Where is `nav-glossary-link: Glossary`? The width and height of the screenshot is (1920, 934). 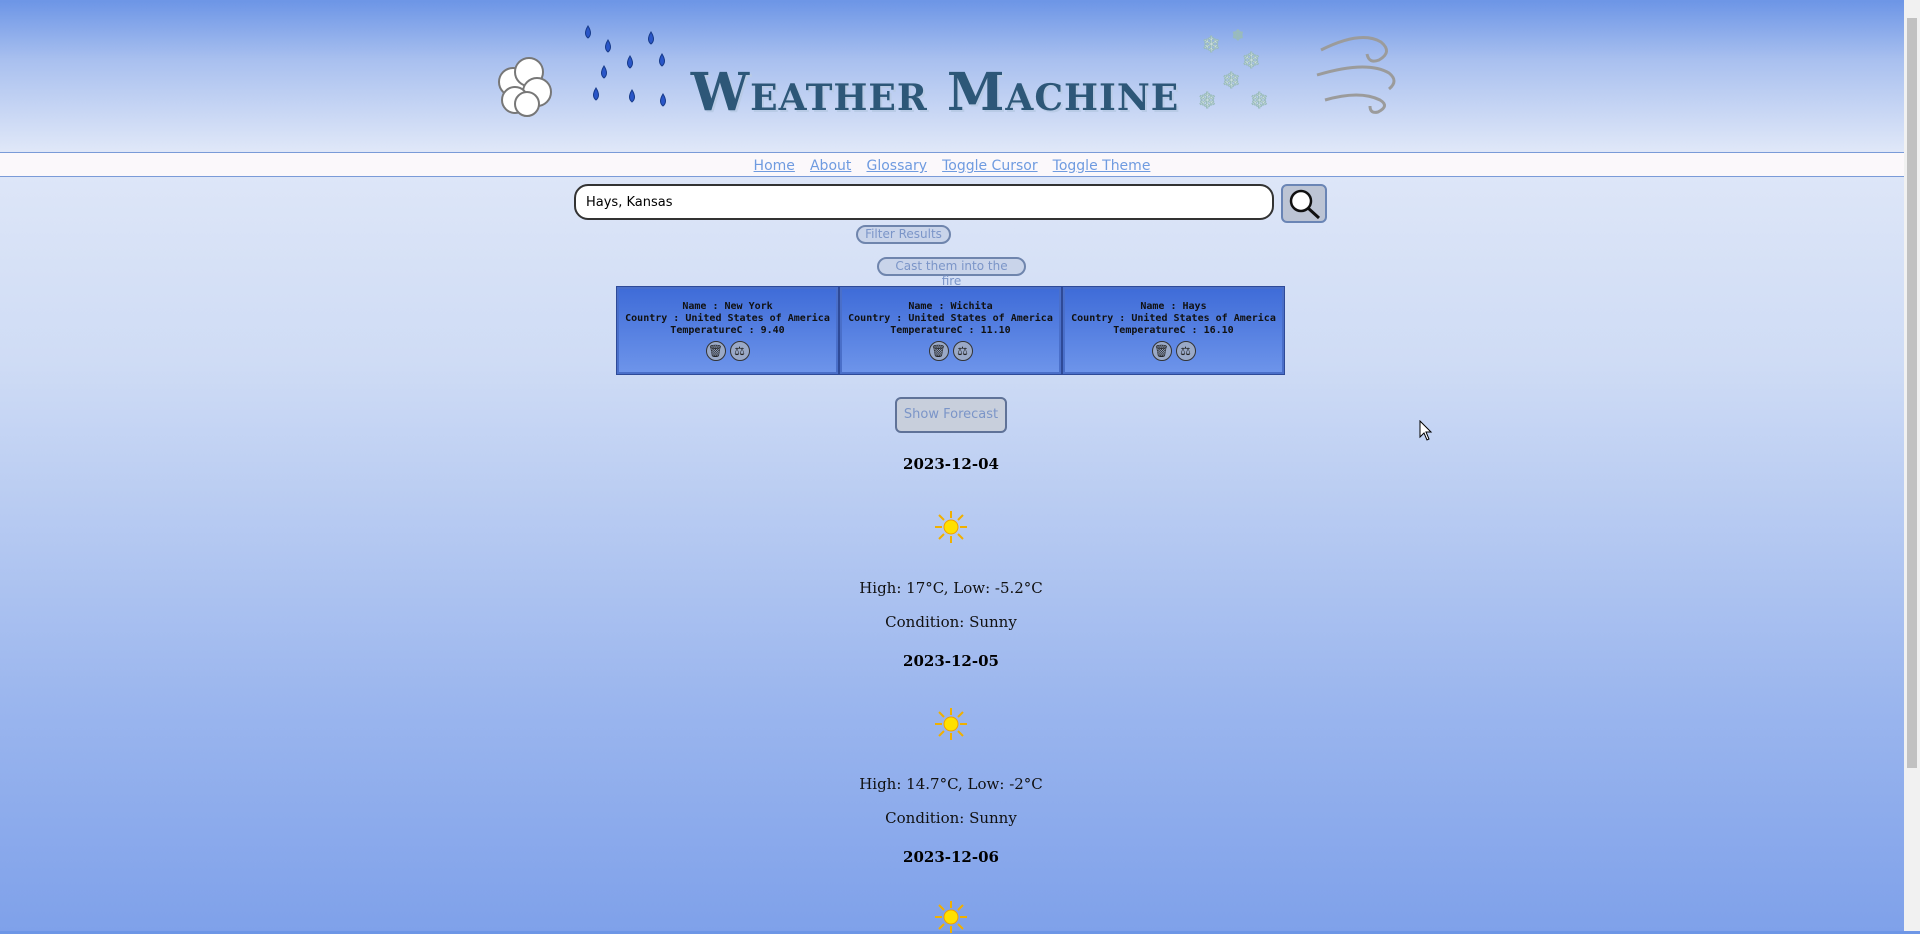 nav-glossary-link: Glossary is located at coordinates (896, 166).